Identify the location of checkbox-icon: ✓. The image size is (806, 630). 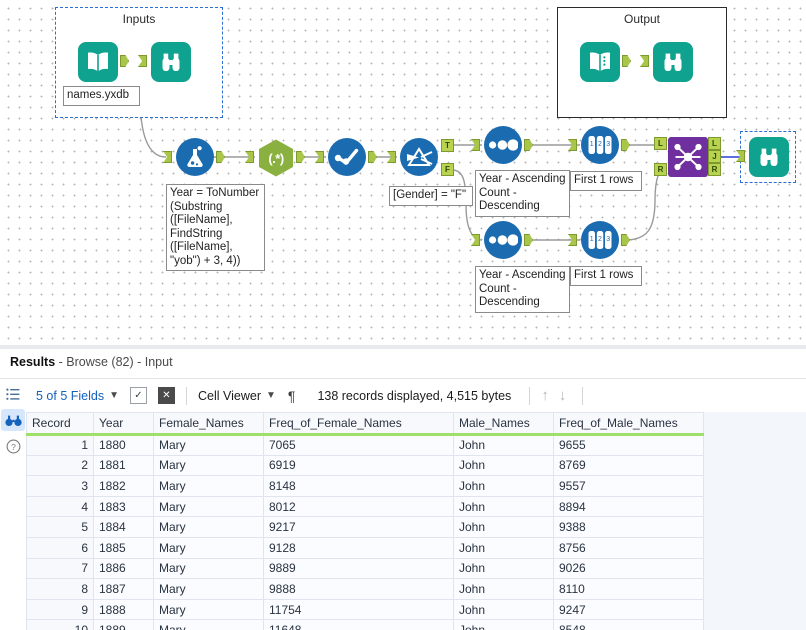
(138, 395).